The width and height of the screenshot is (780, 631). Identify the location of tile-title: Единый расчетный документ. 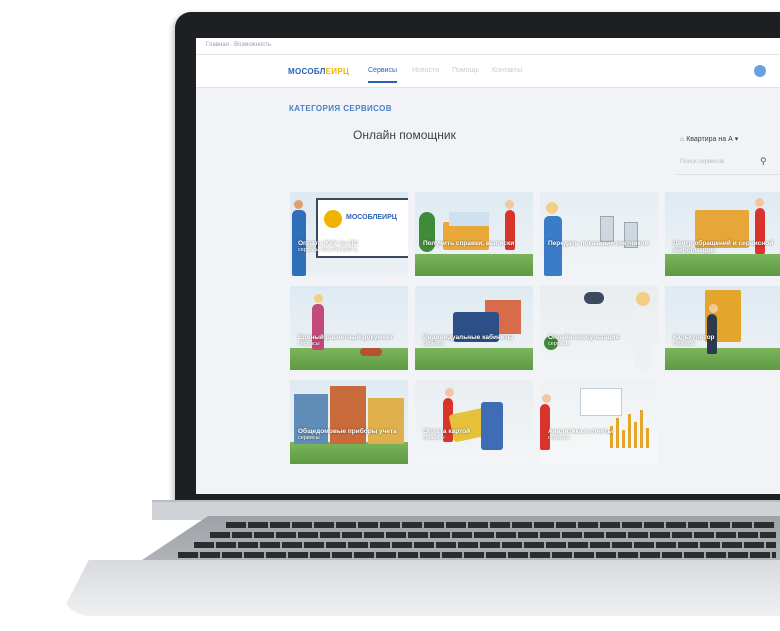
(345, 337).